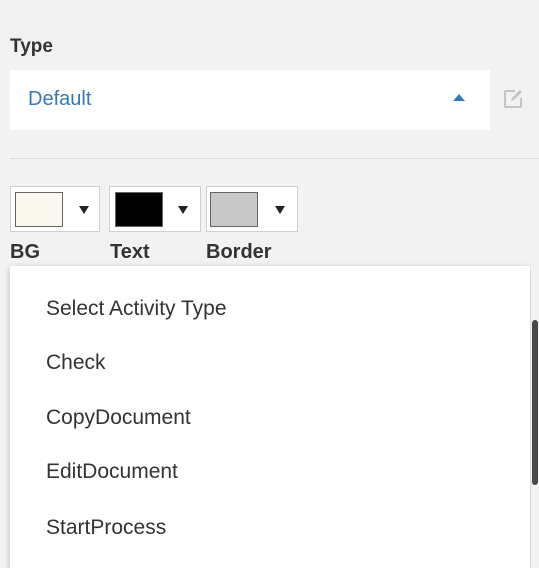  What do you see at coordinates (76, 363) in the screenshot?
I see `dropdown-item-check: Check` at bounding box center [76, 363].